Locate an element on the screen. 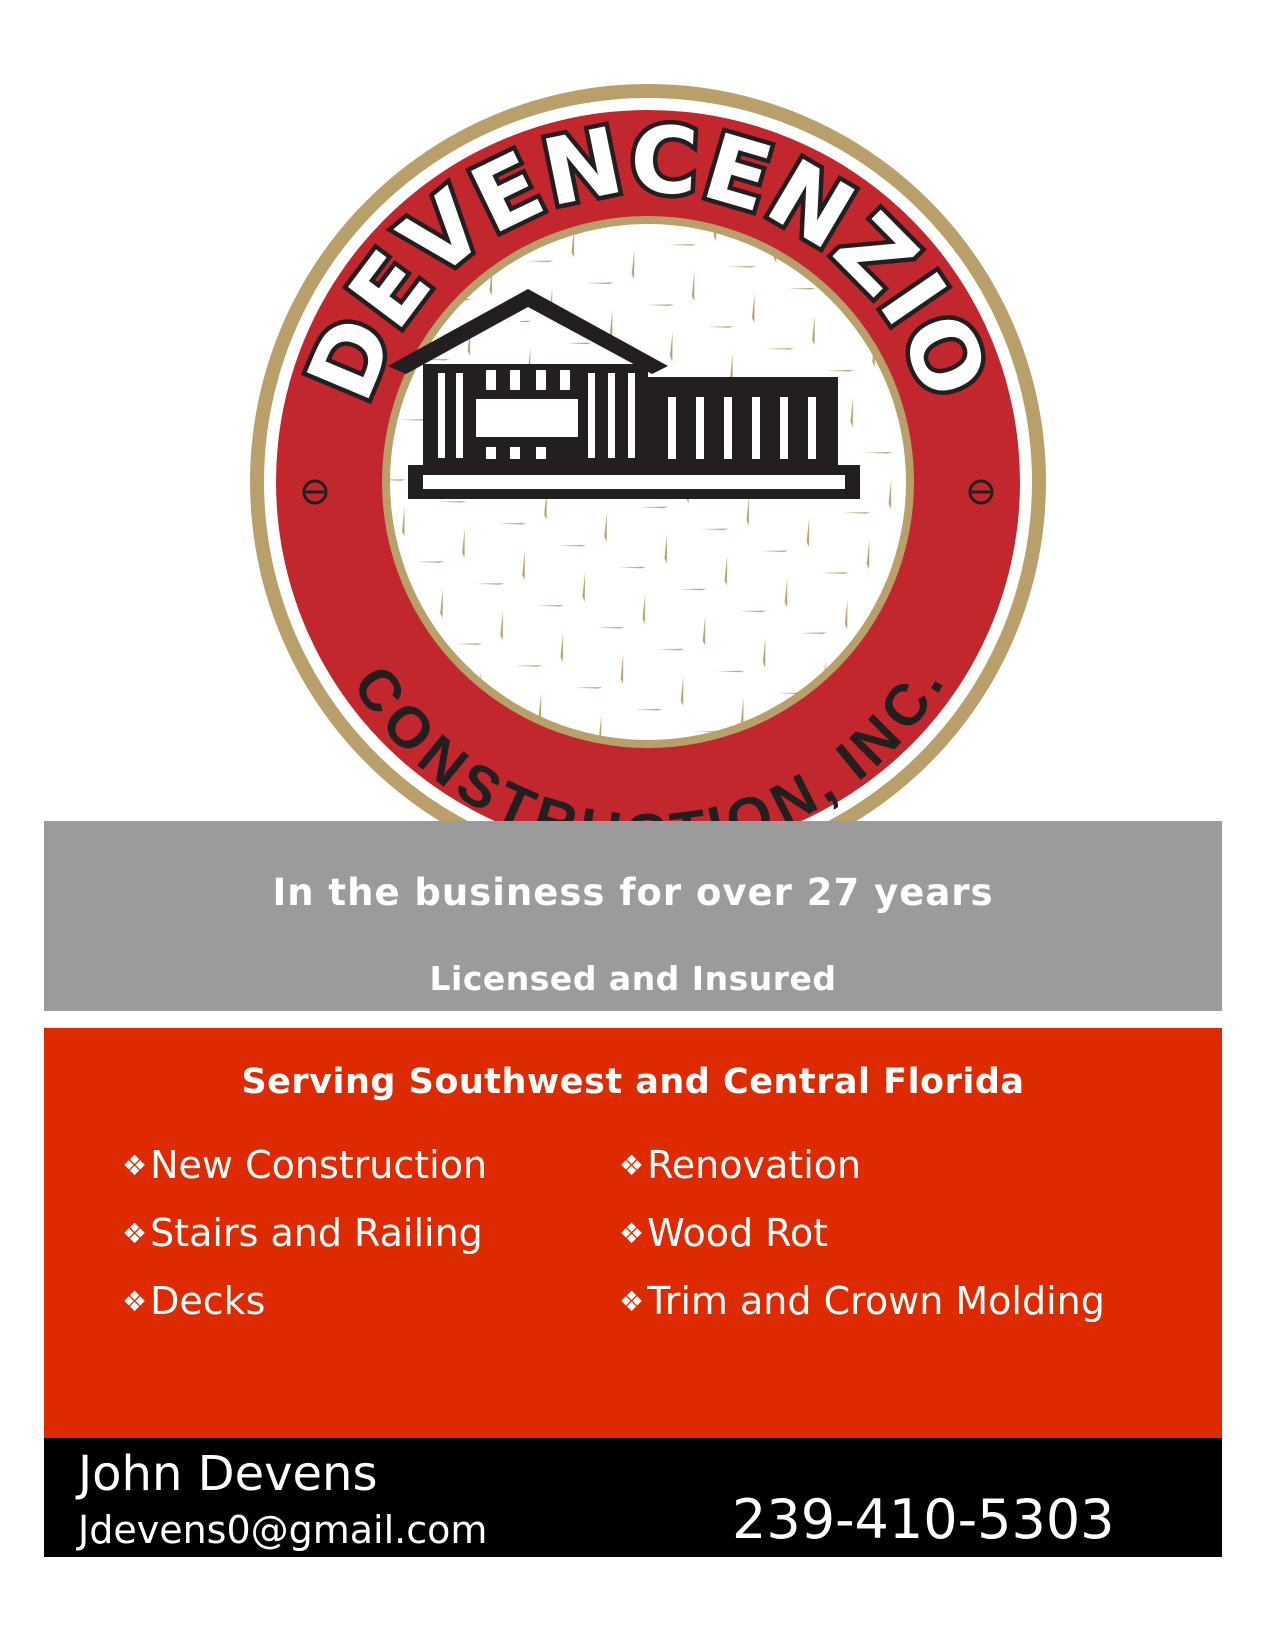 This screenshot has height=1651, width=1275. list-item: ❖New Construction is located at coordinates (305, 1165).